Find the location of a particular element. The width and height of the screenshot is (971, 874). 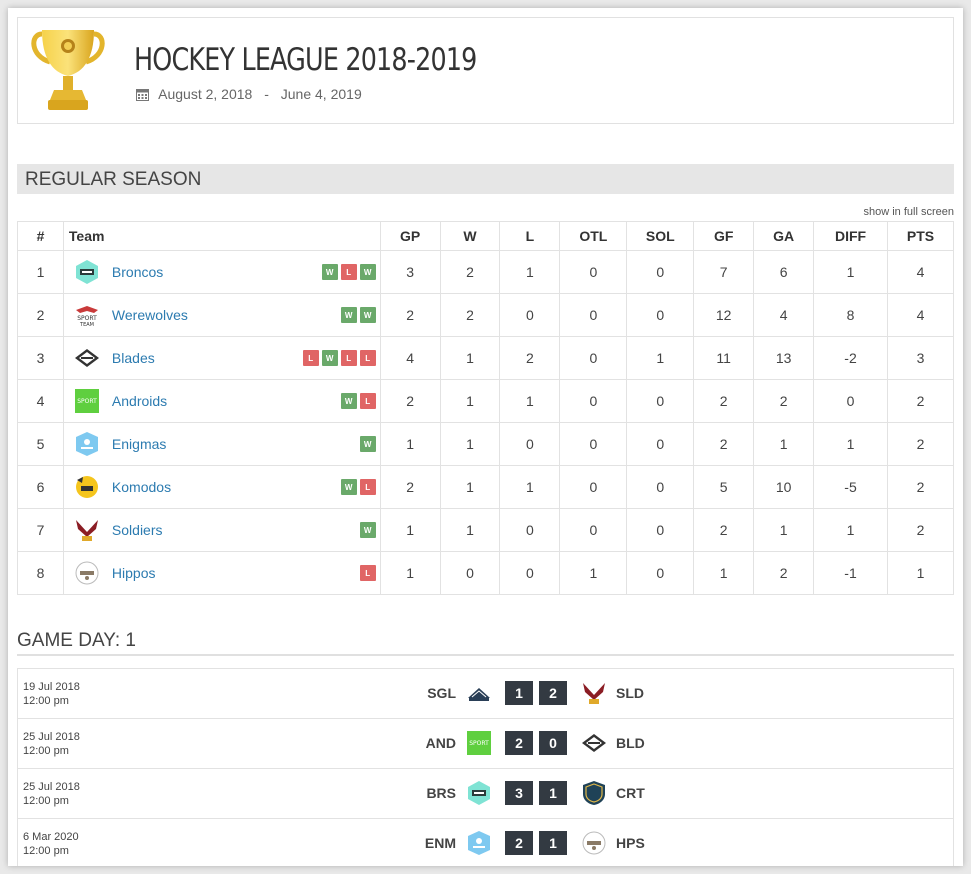

form-badges: WL is located at coordinates (358, 401).